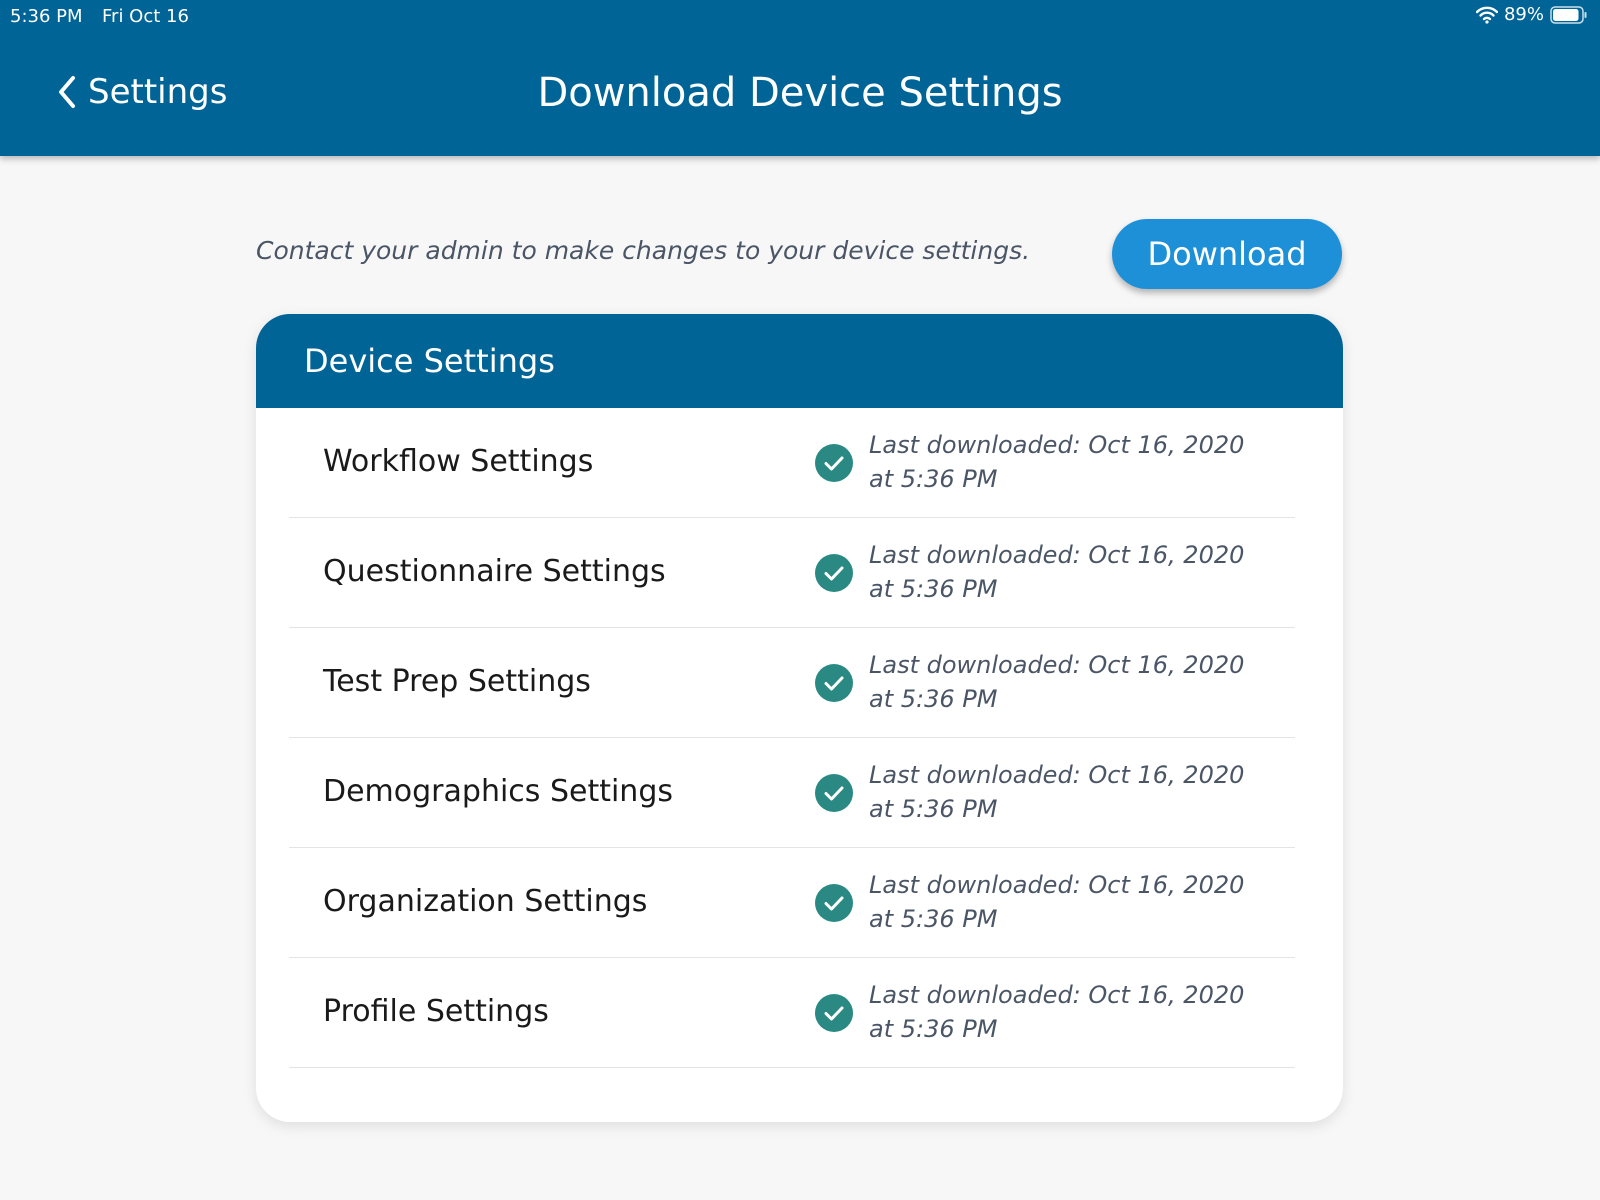  I want to click on row-label: Demographics Settings, so click(498, 791).